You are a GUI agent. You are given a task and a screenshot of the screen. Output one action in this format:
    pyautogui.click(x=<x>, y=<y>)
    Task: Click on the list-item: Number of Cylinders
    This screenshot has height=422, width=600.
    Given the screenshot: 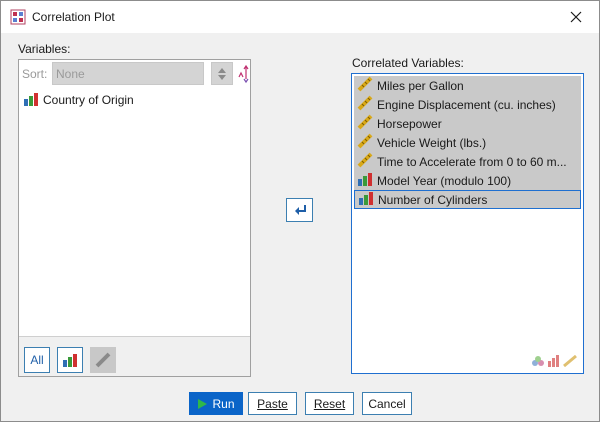 What is the action you would take?
    pyautogui.click(x=467, y=199)
    